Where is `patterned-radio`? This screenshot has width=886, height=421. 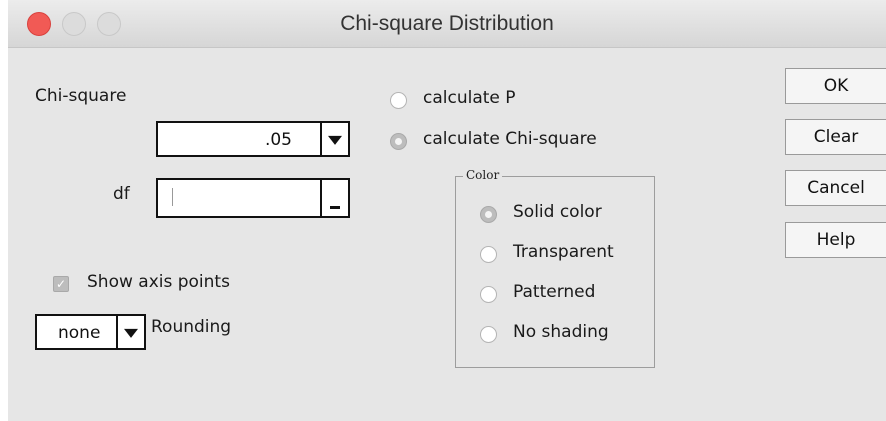 patterned-radio is located at coordinates (488, 294).